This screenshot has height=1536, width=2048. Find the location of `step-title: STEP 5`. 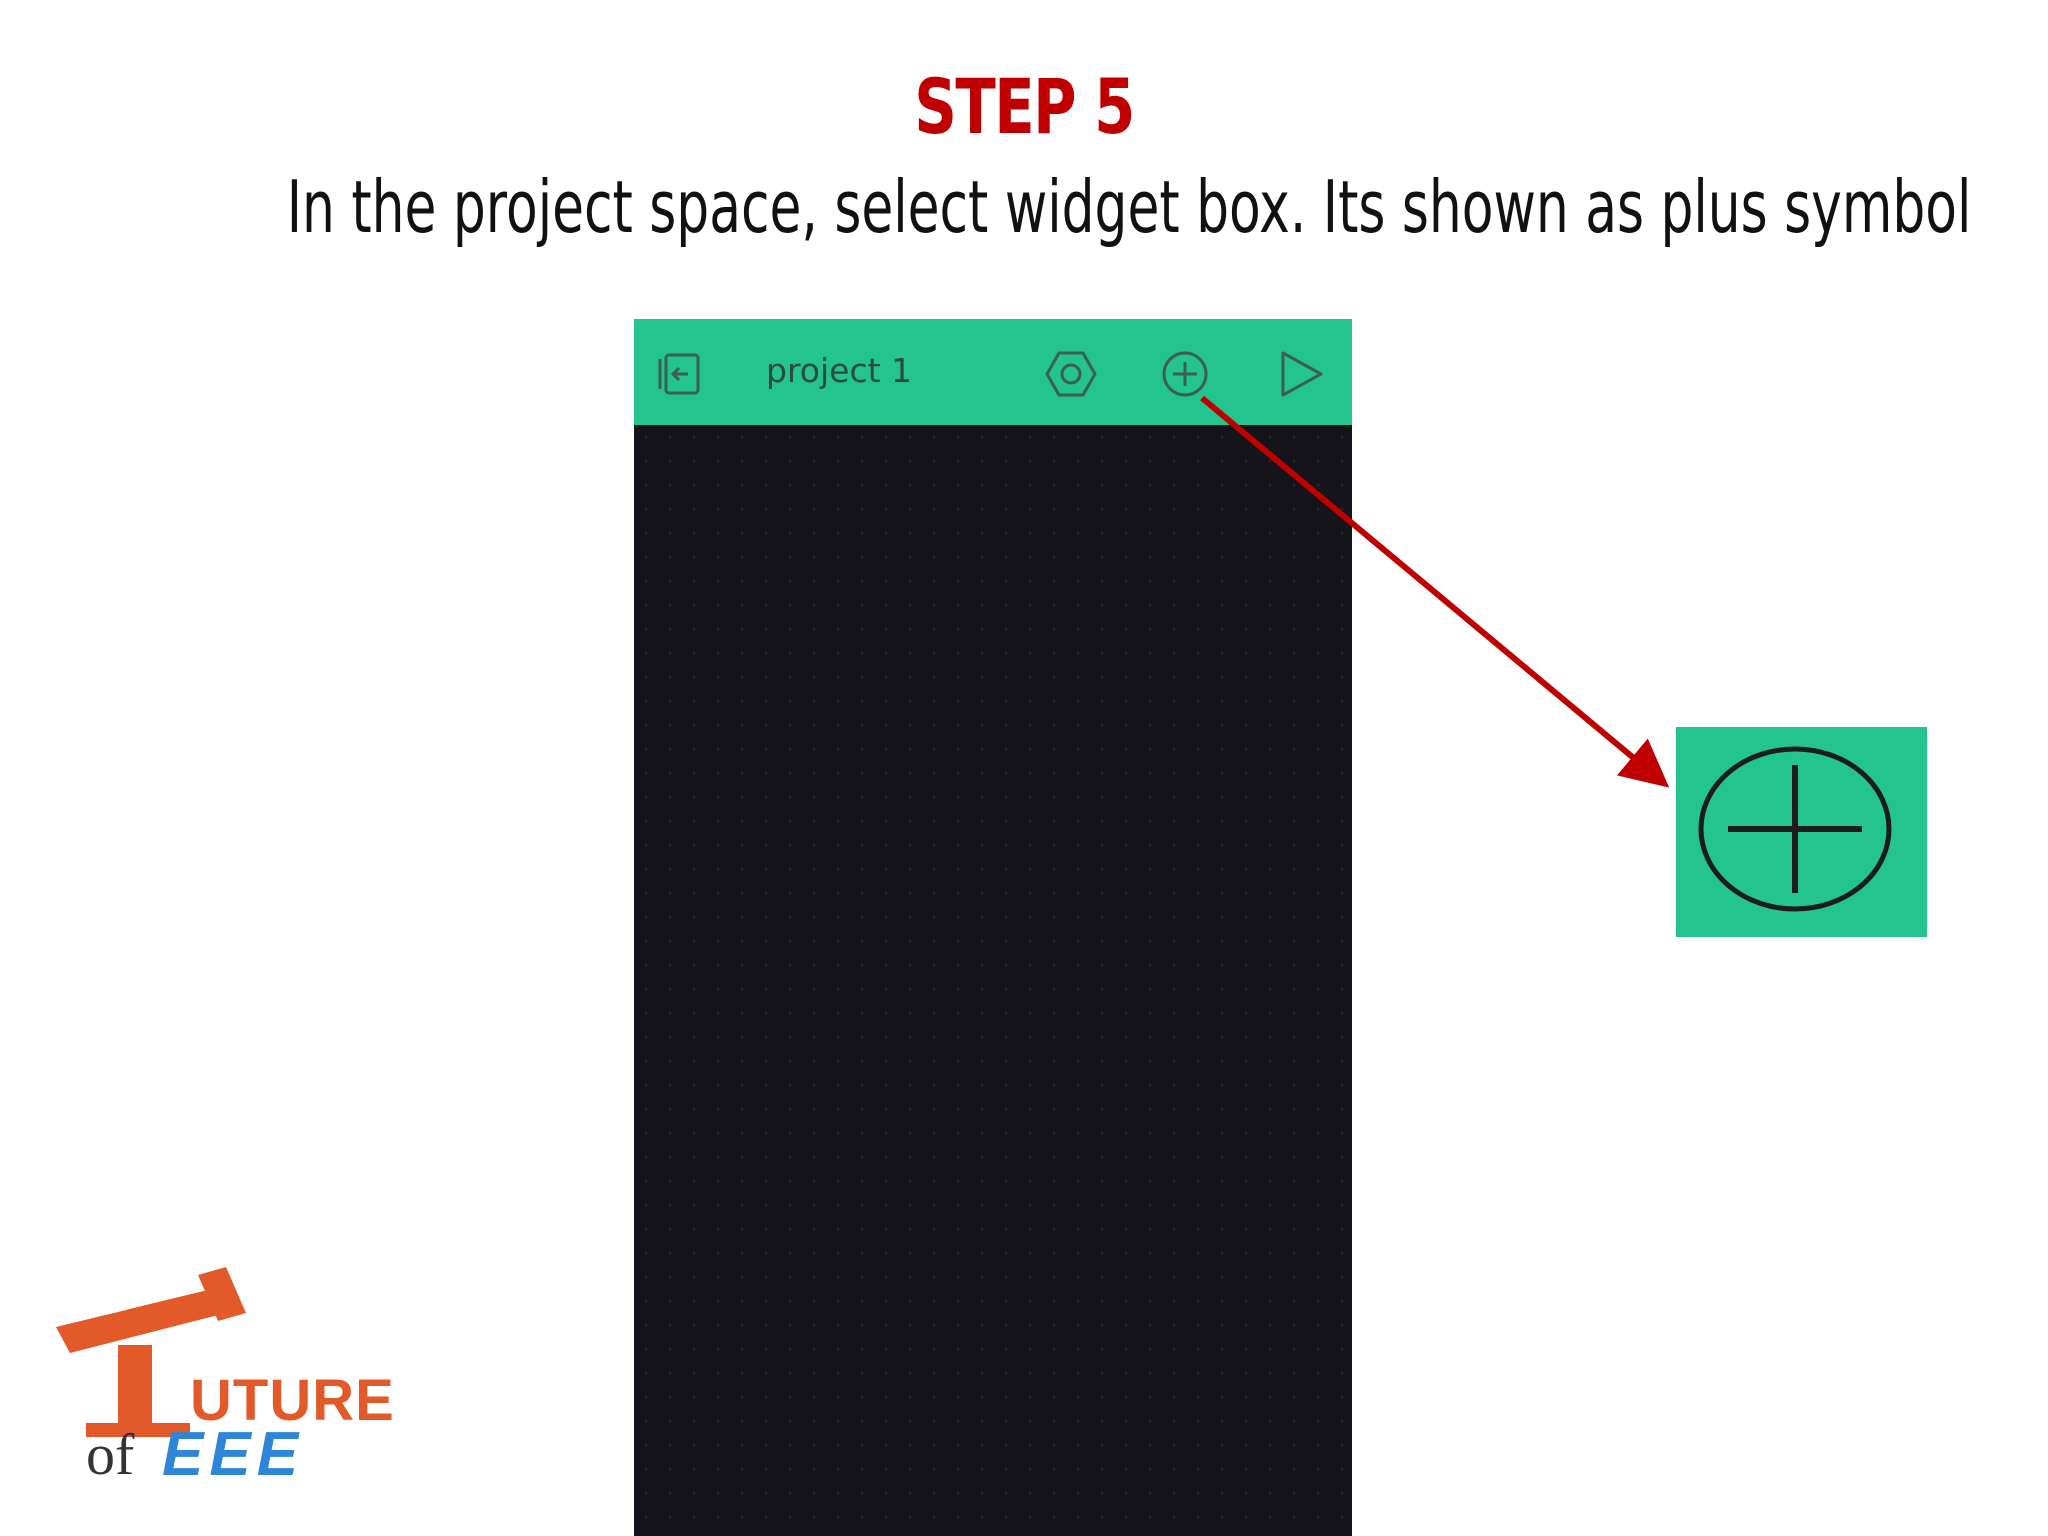

step-title: STEP 5 is located at coordinates (1024, 106).